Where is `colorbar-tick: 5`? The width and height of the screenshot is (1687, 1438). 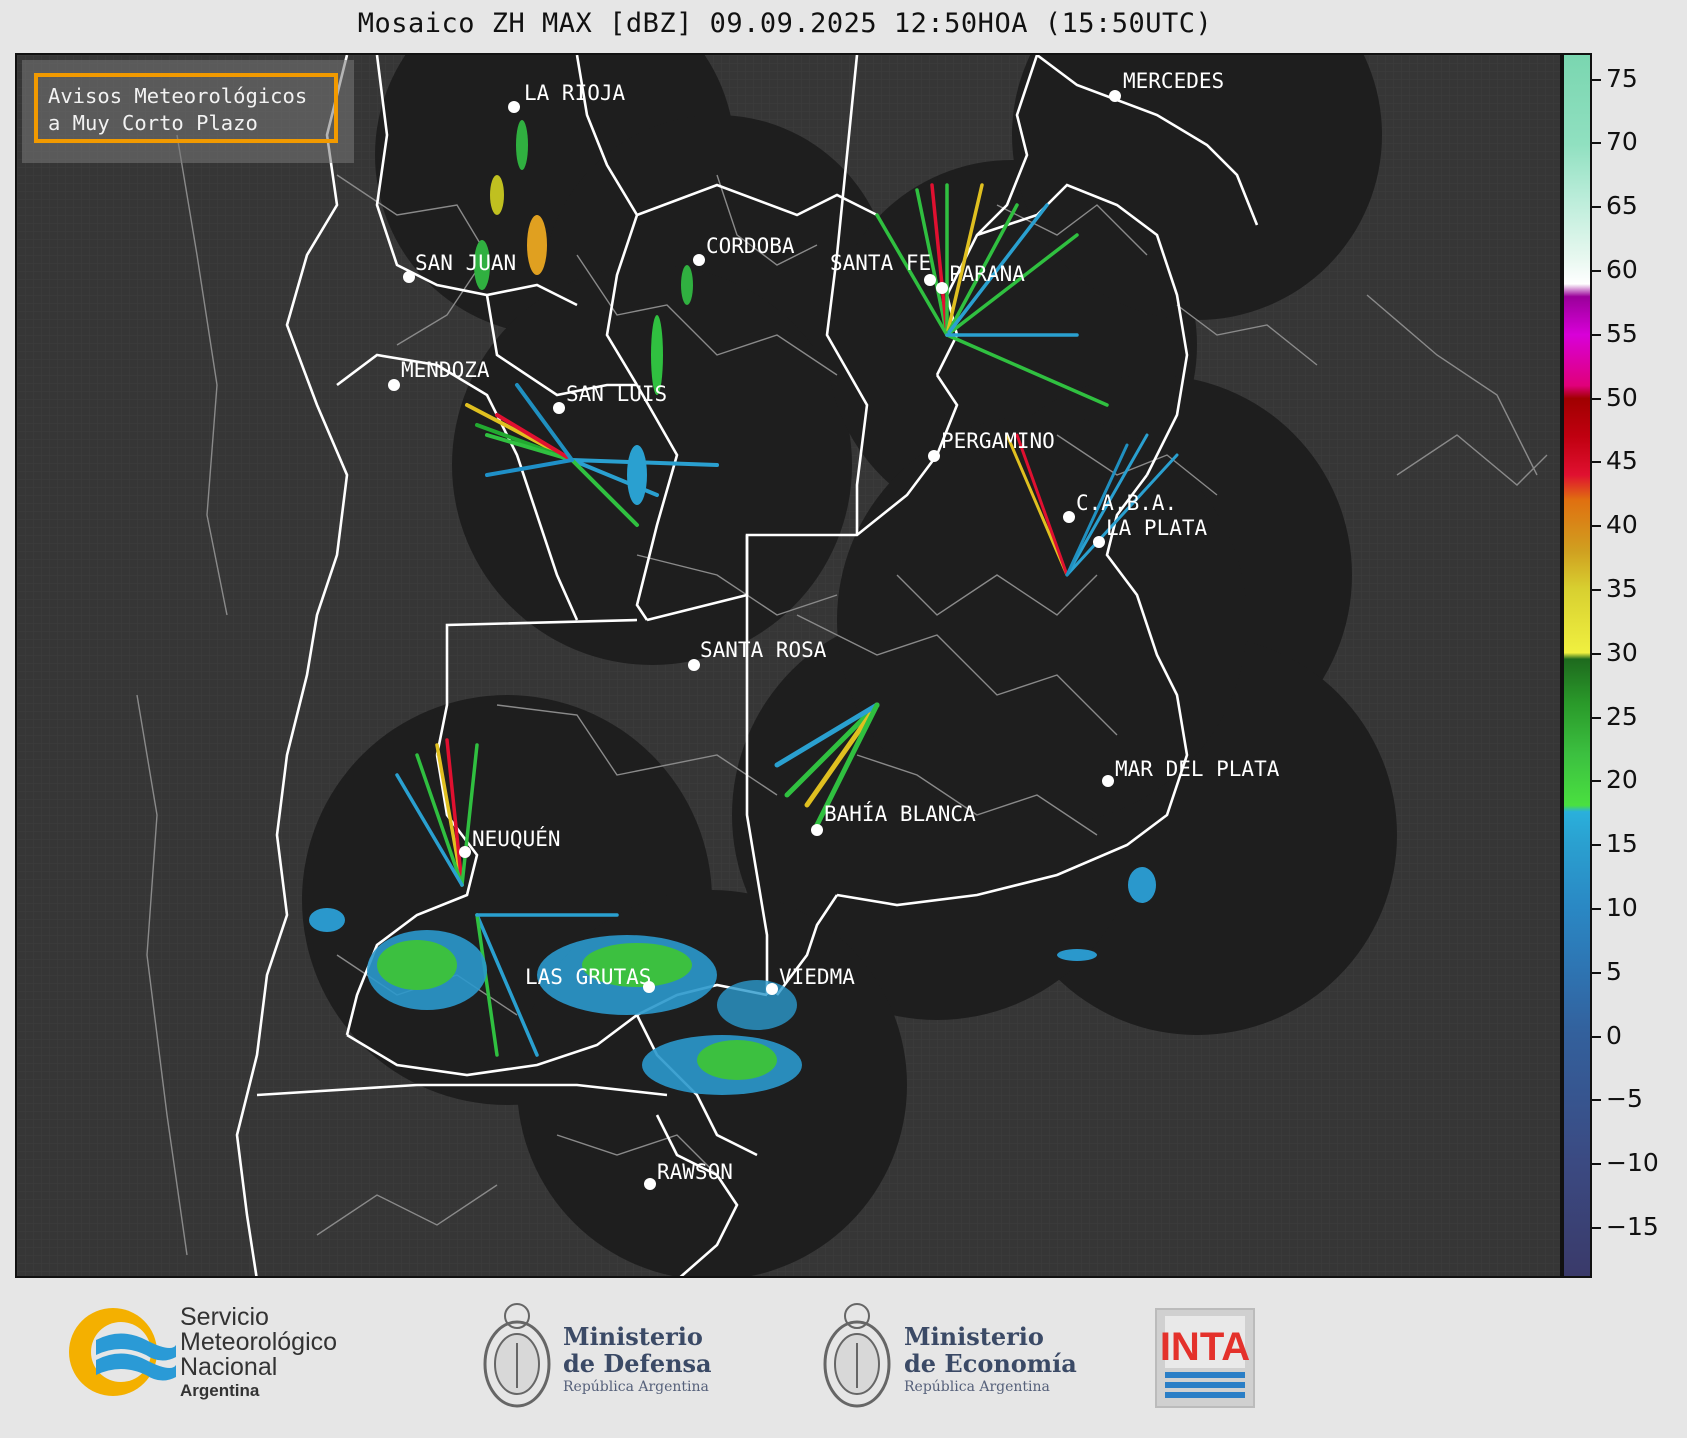 colorbar-tick: 5 is located at coordinates (1607, 972).